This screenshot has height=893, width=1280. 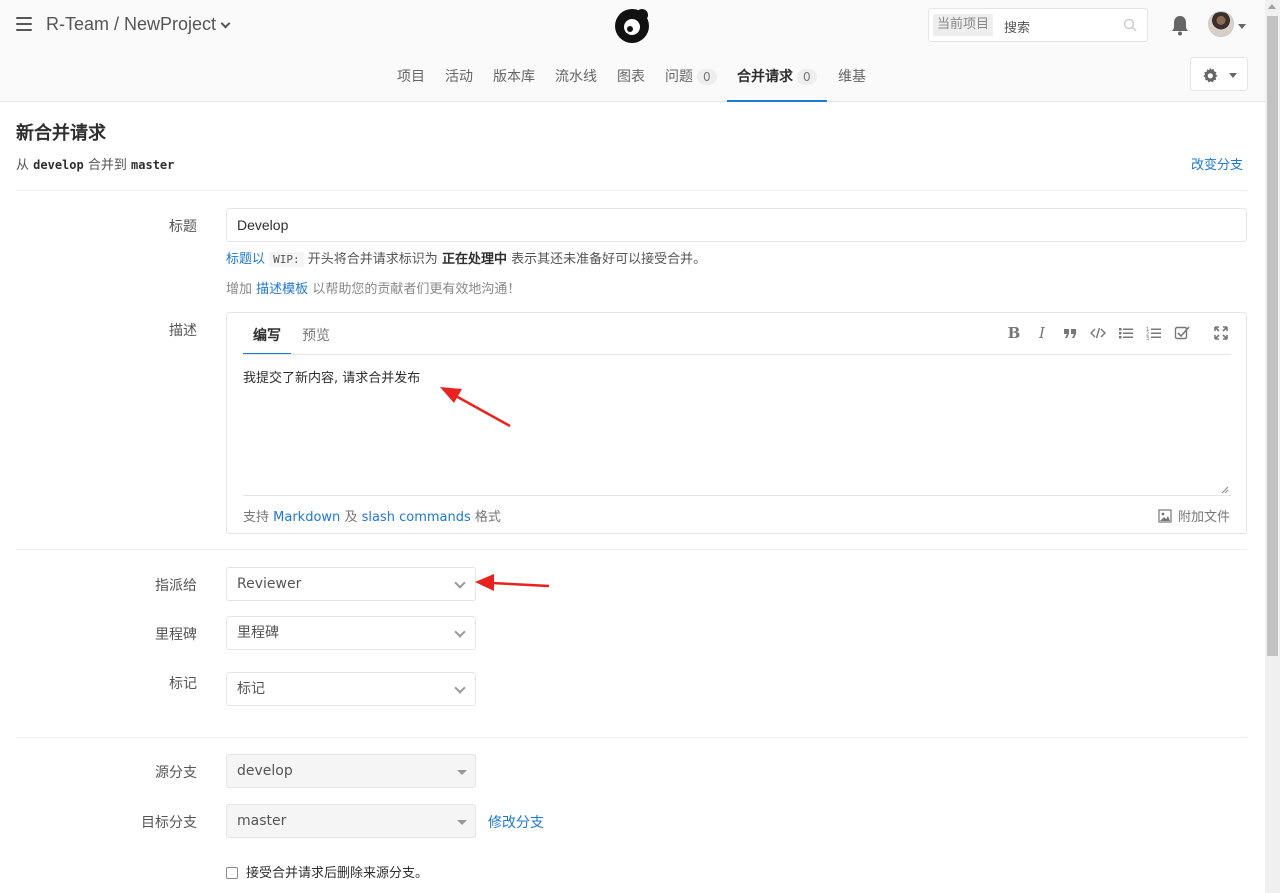 I want to click on search-scope-badge: 当前项目, so click(x=963, y=25).